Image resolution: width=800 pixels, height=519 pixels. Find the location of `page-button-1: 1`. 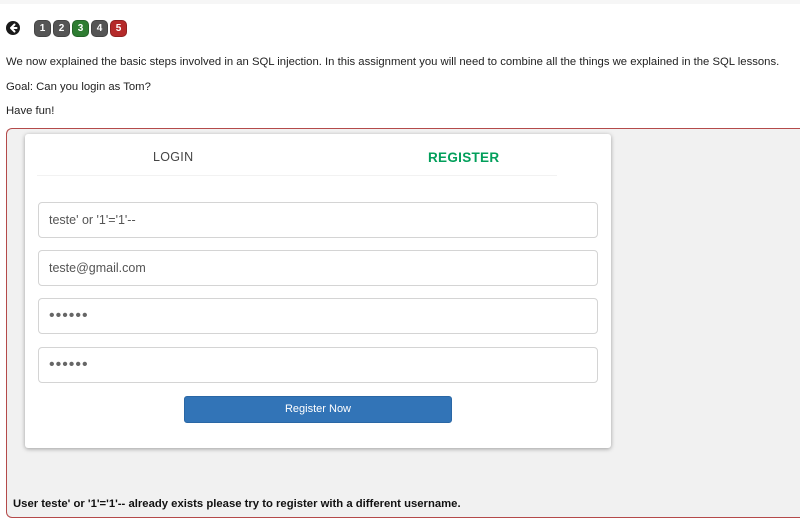

page-button-1: 1 is located at coordinates (42, 28).